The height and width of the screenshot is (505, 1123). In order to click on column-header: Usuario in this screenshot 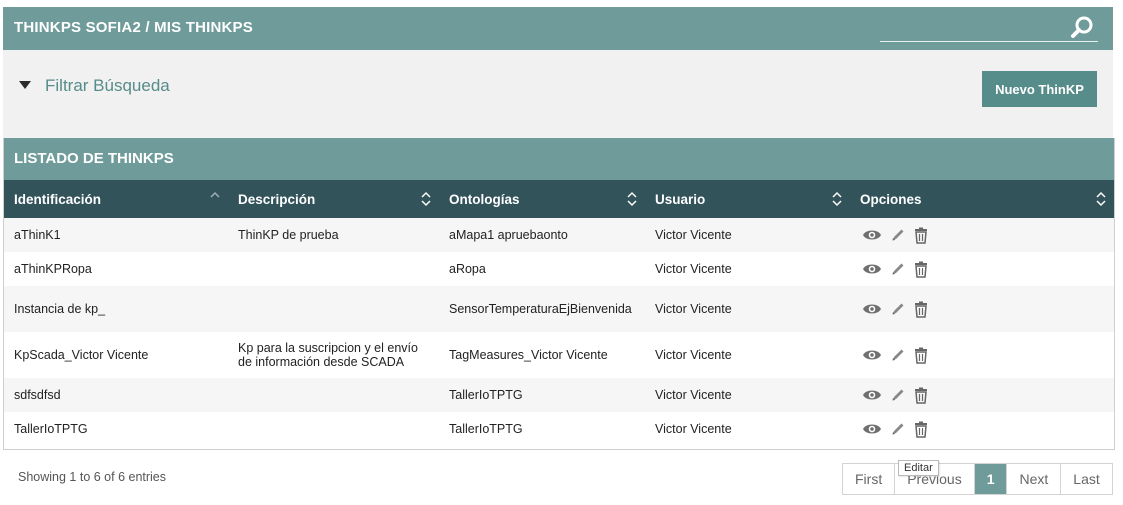, I will do `click(747, 199)`.